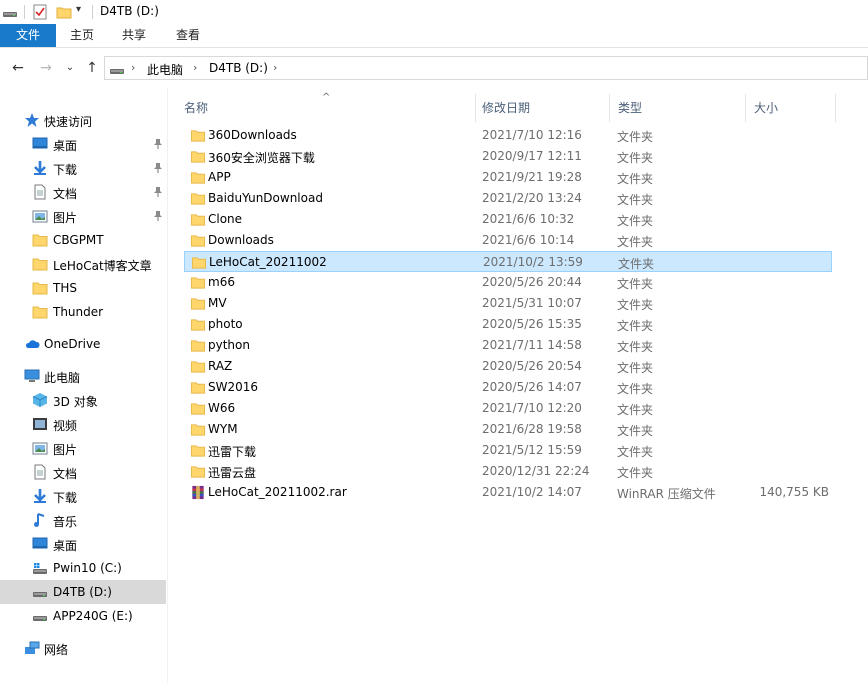 The height and width of the screenshot is (683, 868). Describe the element at coordinates (62, 378) in the screenshot. I see `sidebar-item-label: 此电脑` at that location.